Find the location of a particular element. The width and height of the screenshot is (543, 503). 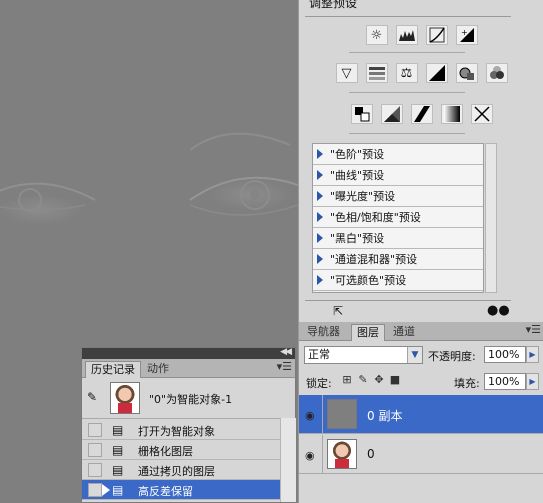

snapshot-name: "0"为智能对象-1 is located at coordinates (191, 399).